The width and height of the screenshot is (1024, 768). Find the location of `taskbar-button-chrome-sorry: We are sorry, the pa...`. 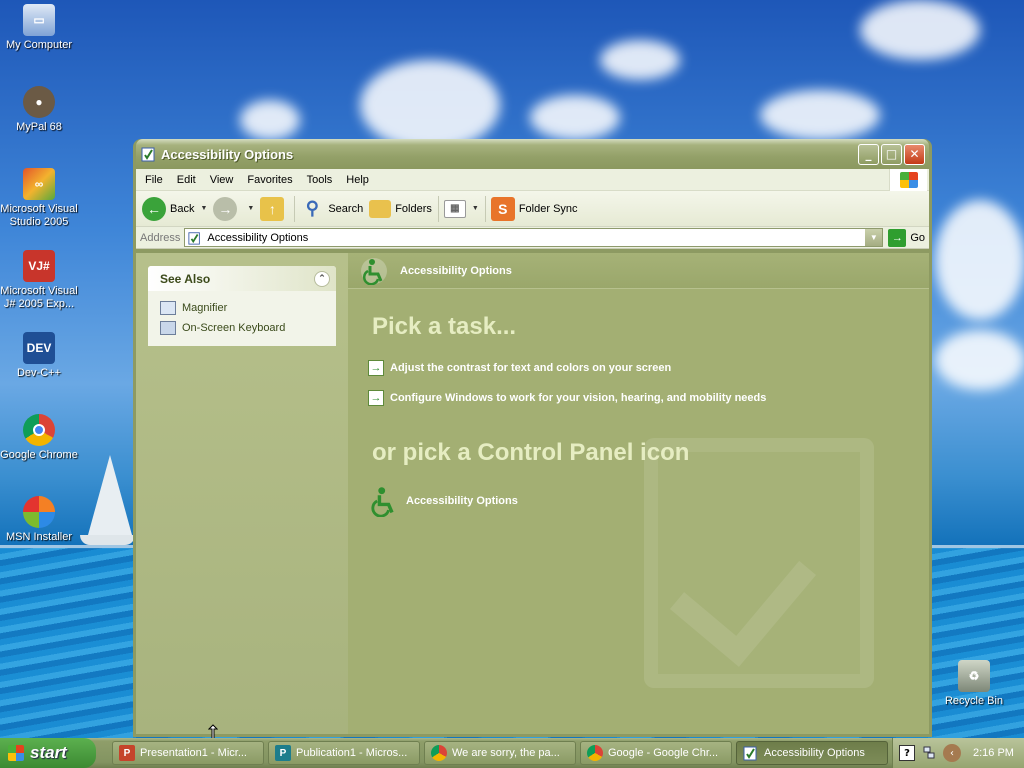

taskbar-button-chrome-sorry: We are sorry, the pa... is located at coordinates (500, 753).